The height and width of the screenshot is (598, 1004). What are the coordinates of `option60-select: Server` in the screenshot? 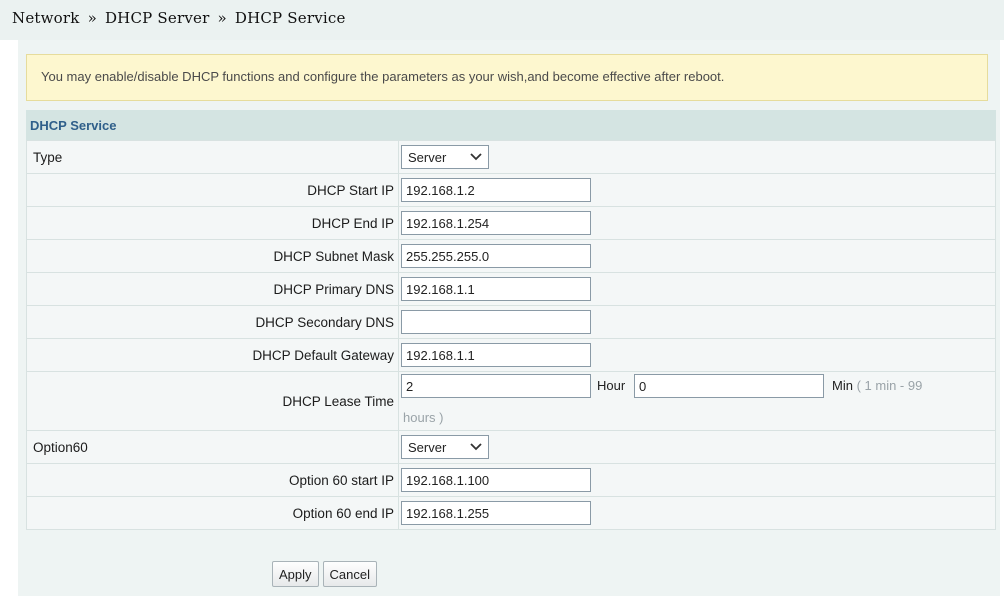 It's located at (445, 447).